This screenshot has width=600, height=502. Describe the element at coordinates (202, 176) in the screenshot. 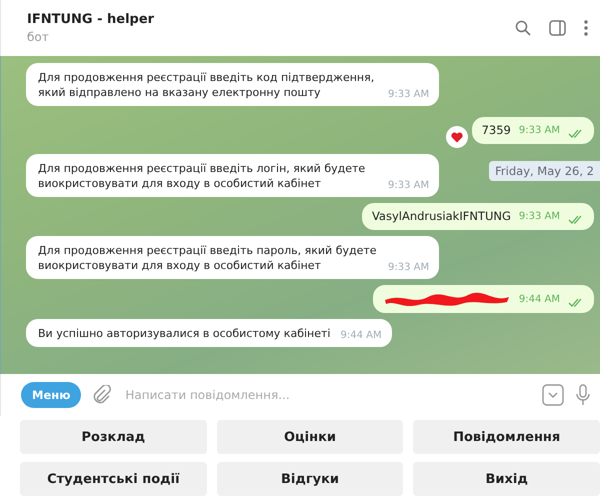

I see `message-text: Для продовження реєстрації введіть логін, який будете виокристовувати для входу в особистий кабінет` at that location.